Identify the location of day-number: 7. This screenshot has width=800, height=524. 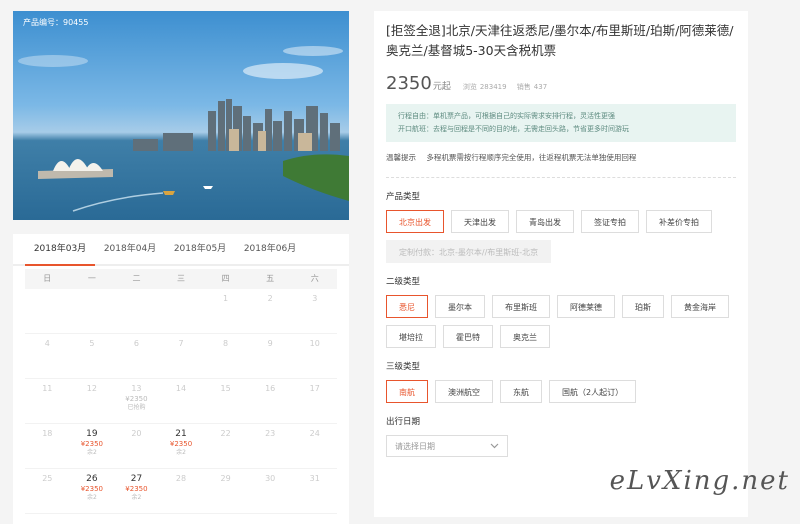
(181, 343).